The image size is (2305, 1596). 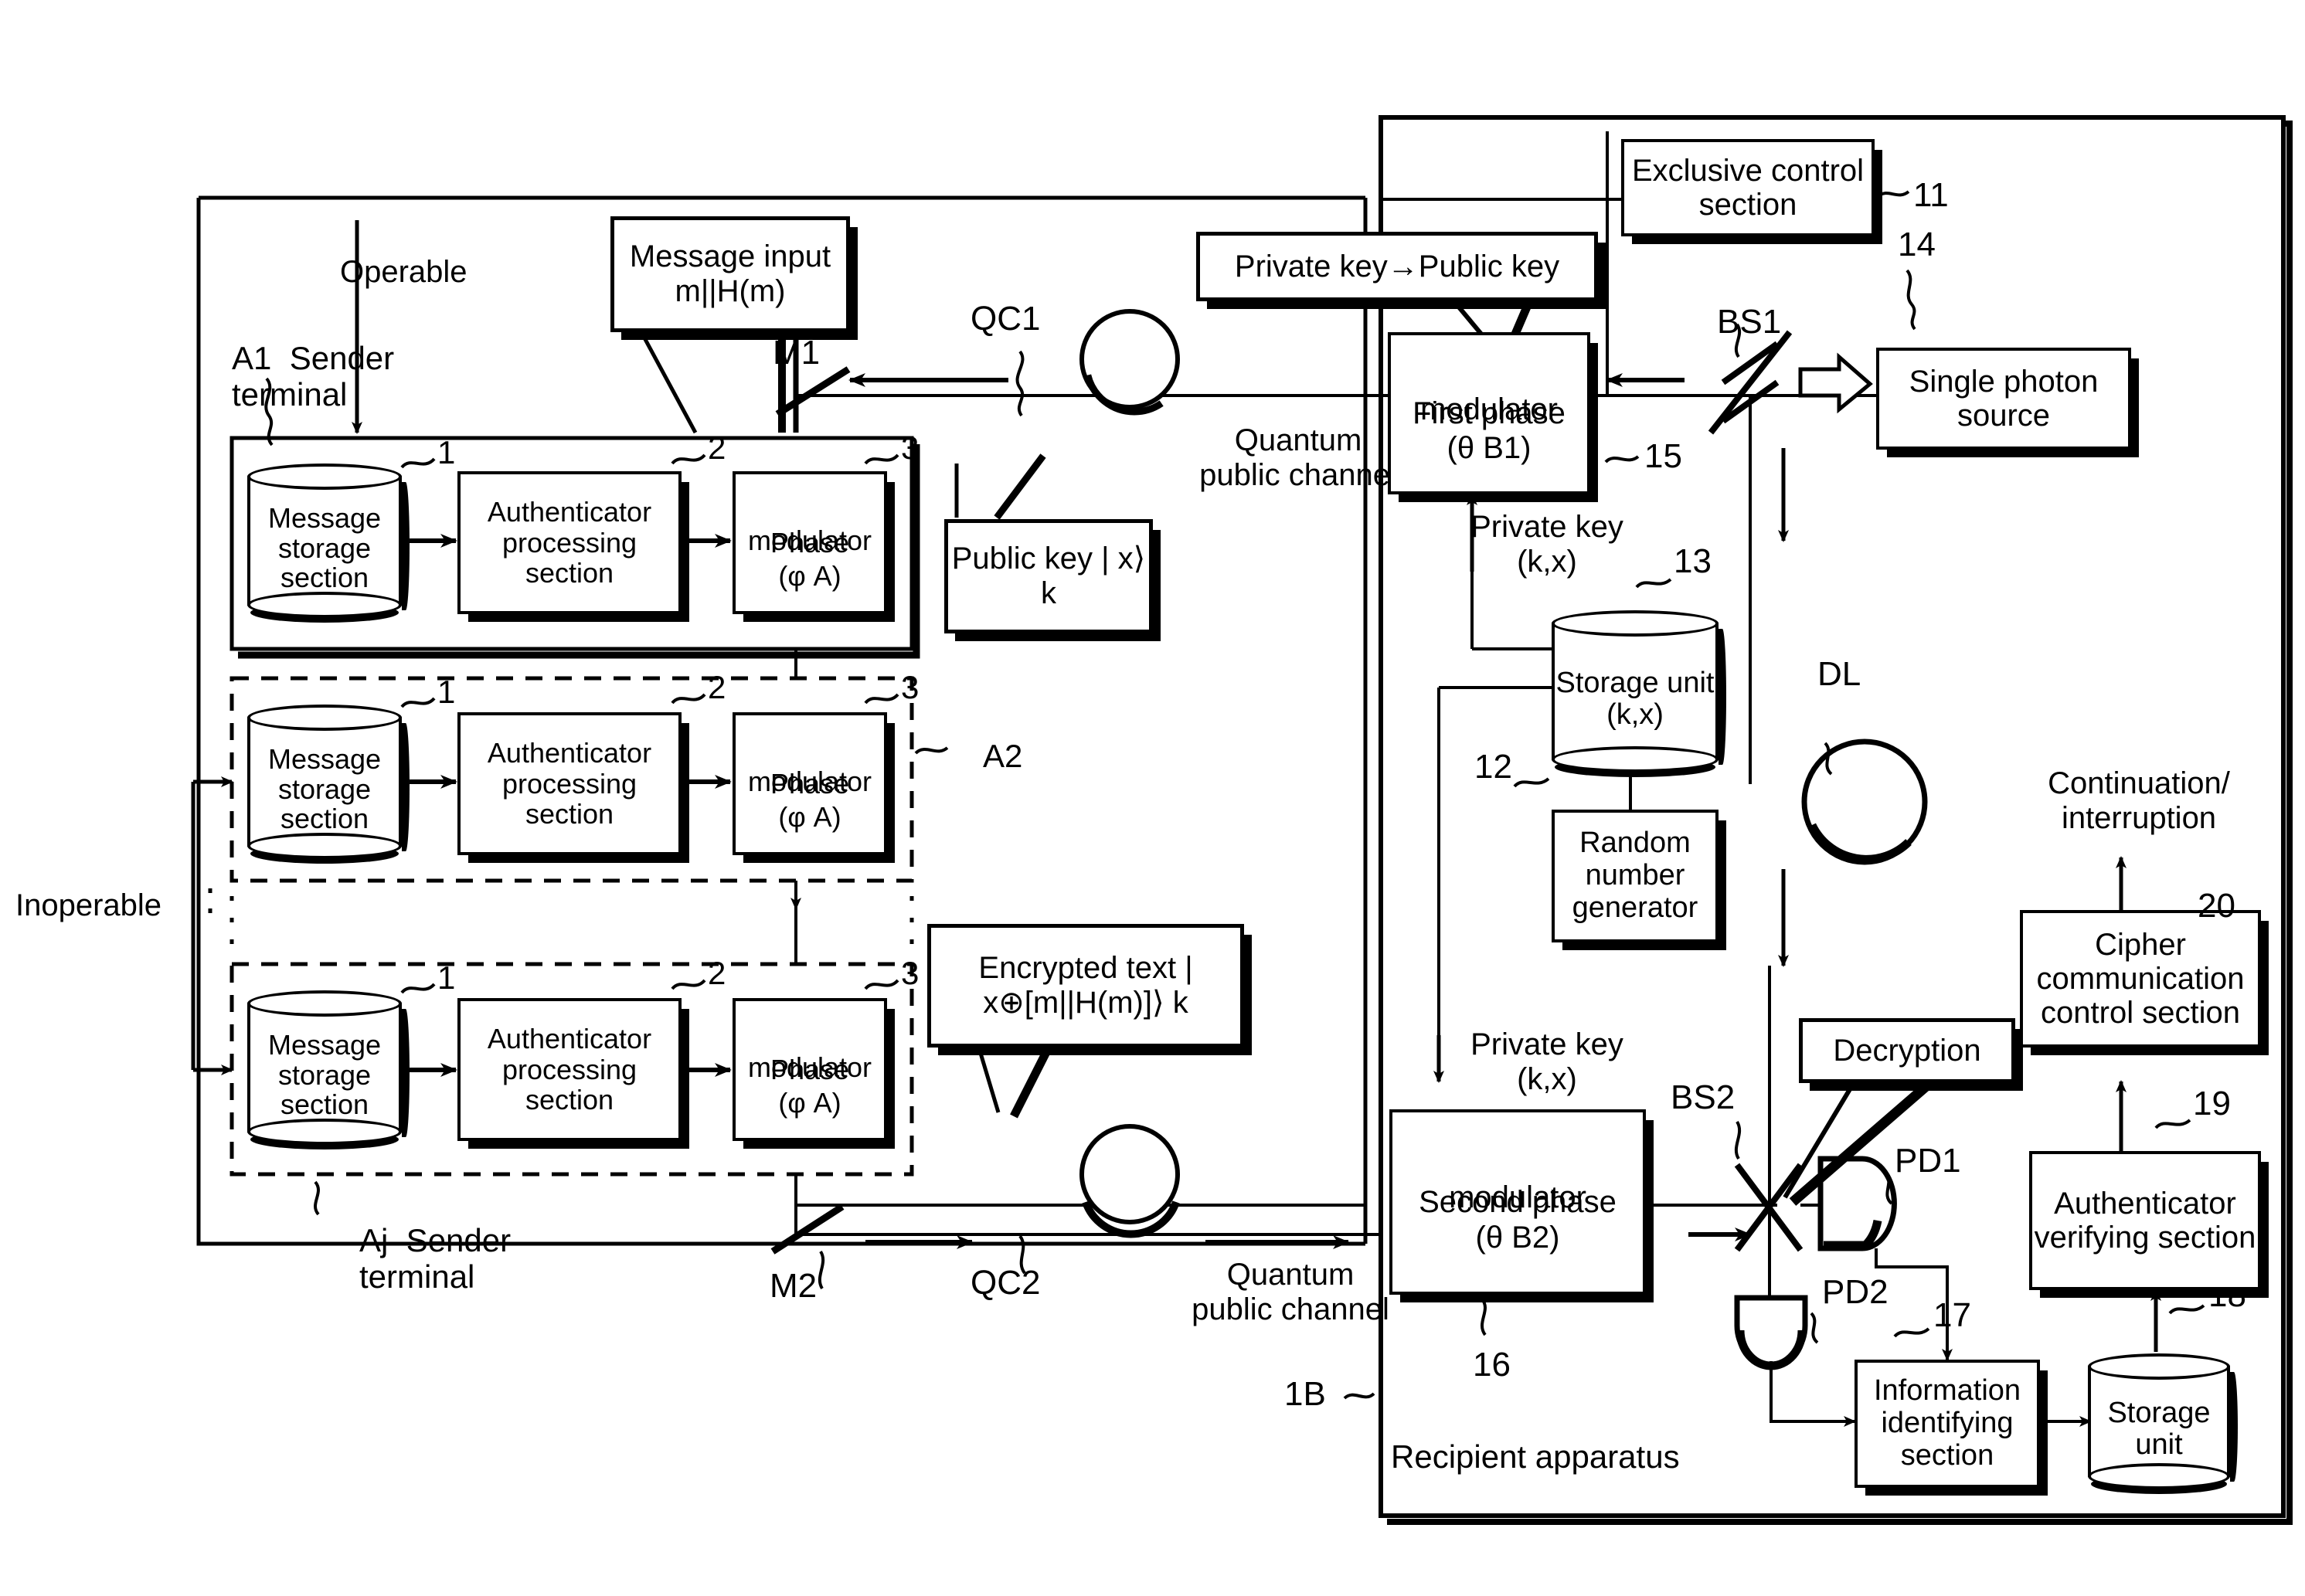 What do you see at coordinates (1305, 1394) in the screenshot?
I see `ref-1b: 1B` at bounding box center [1305, 1394].